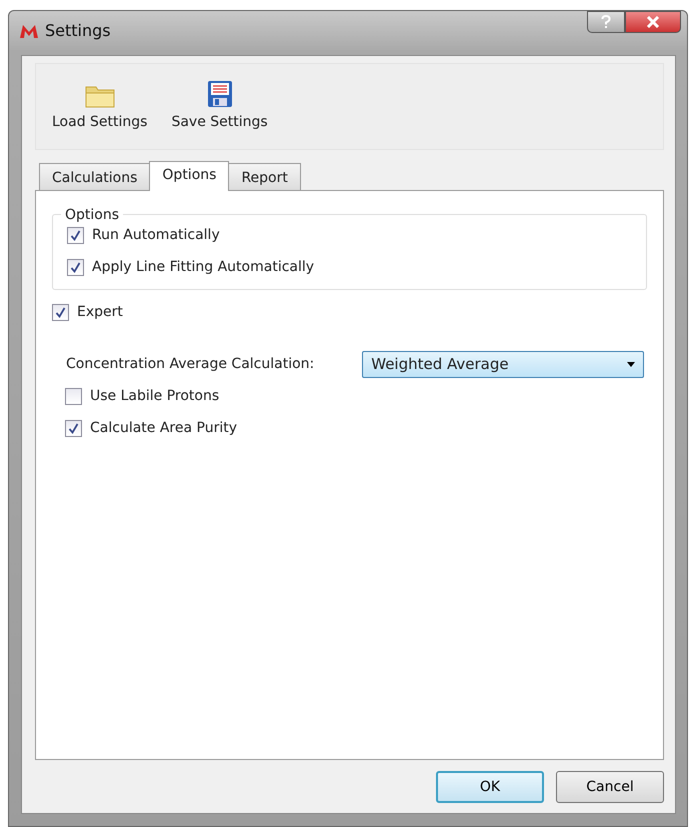 The width and height of the screenshot is (694, 827). I want to click on average-dropdown: Weighted Average, so click(503, 364).